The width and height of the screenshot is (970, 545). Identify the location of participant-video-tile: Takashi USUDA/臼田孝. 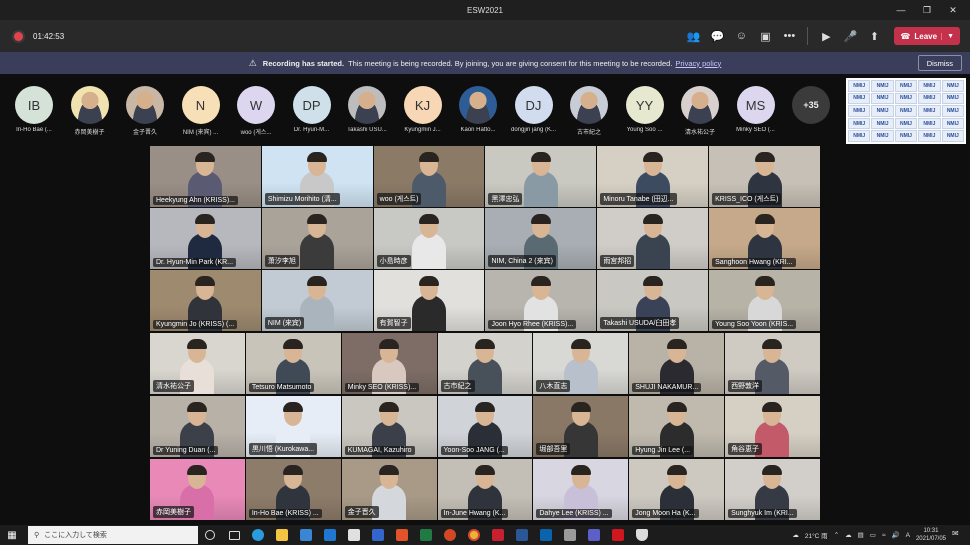
(653, 300).